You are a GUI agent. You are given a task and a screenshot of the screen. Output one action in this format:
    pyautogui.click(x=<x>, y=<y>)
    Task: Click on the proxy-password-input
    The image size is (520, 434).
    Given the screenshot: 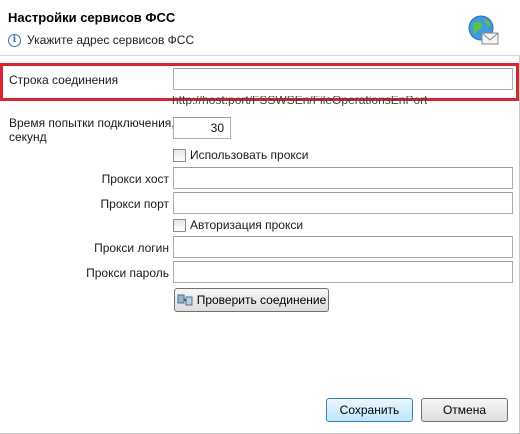 What is the action you would take?
    pyautogui.click(x=343, y=272)
    